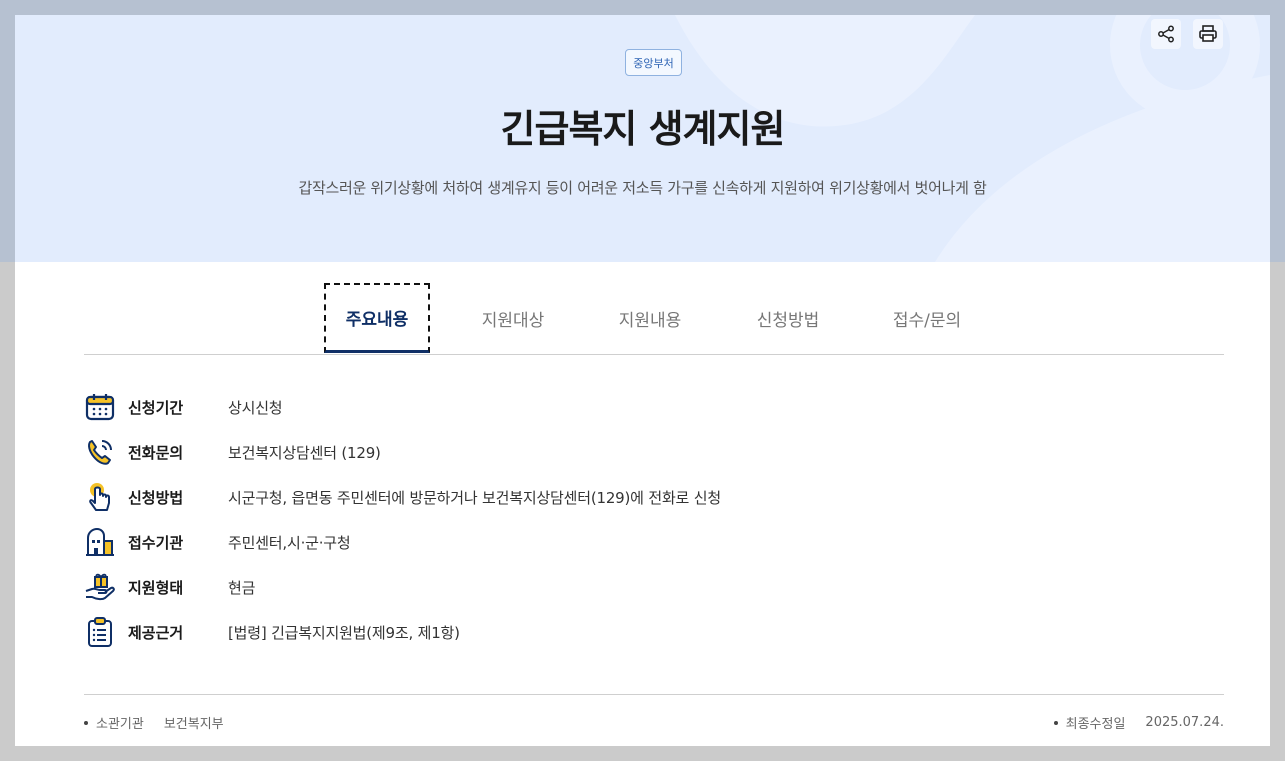 The image size is (1285, 761). What do you see at coordinates (100, 587) in the screenshot?
I see `gift-hand-icon` at bounding box center [100, 587].